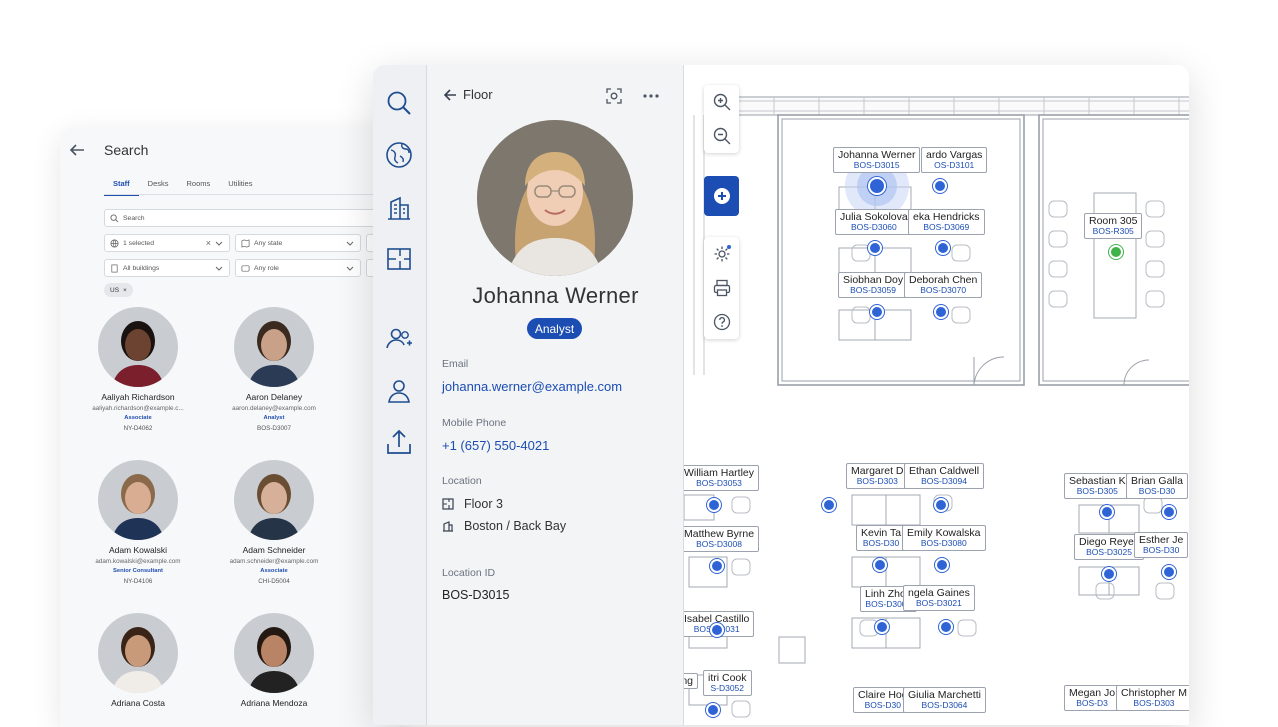 The width and height of the screenshot is (1278, 727). I want to click on more-options-icon, so click(651, 96).